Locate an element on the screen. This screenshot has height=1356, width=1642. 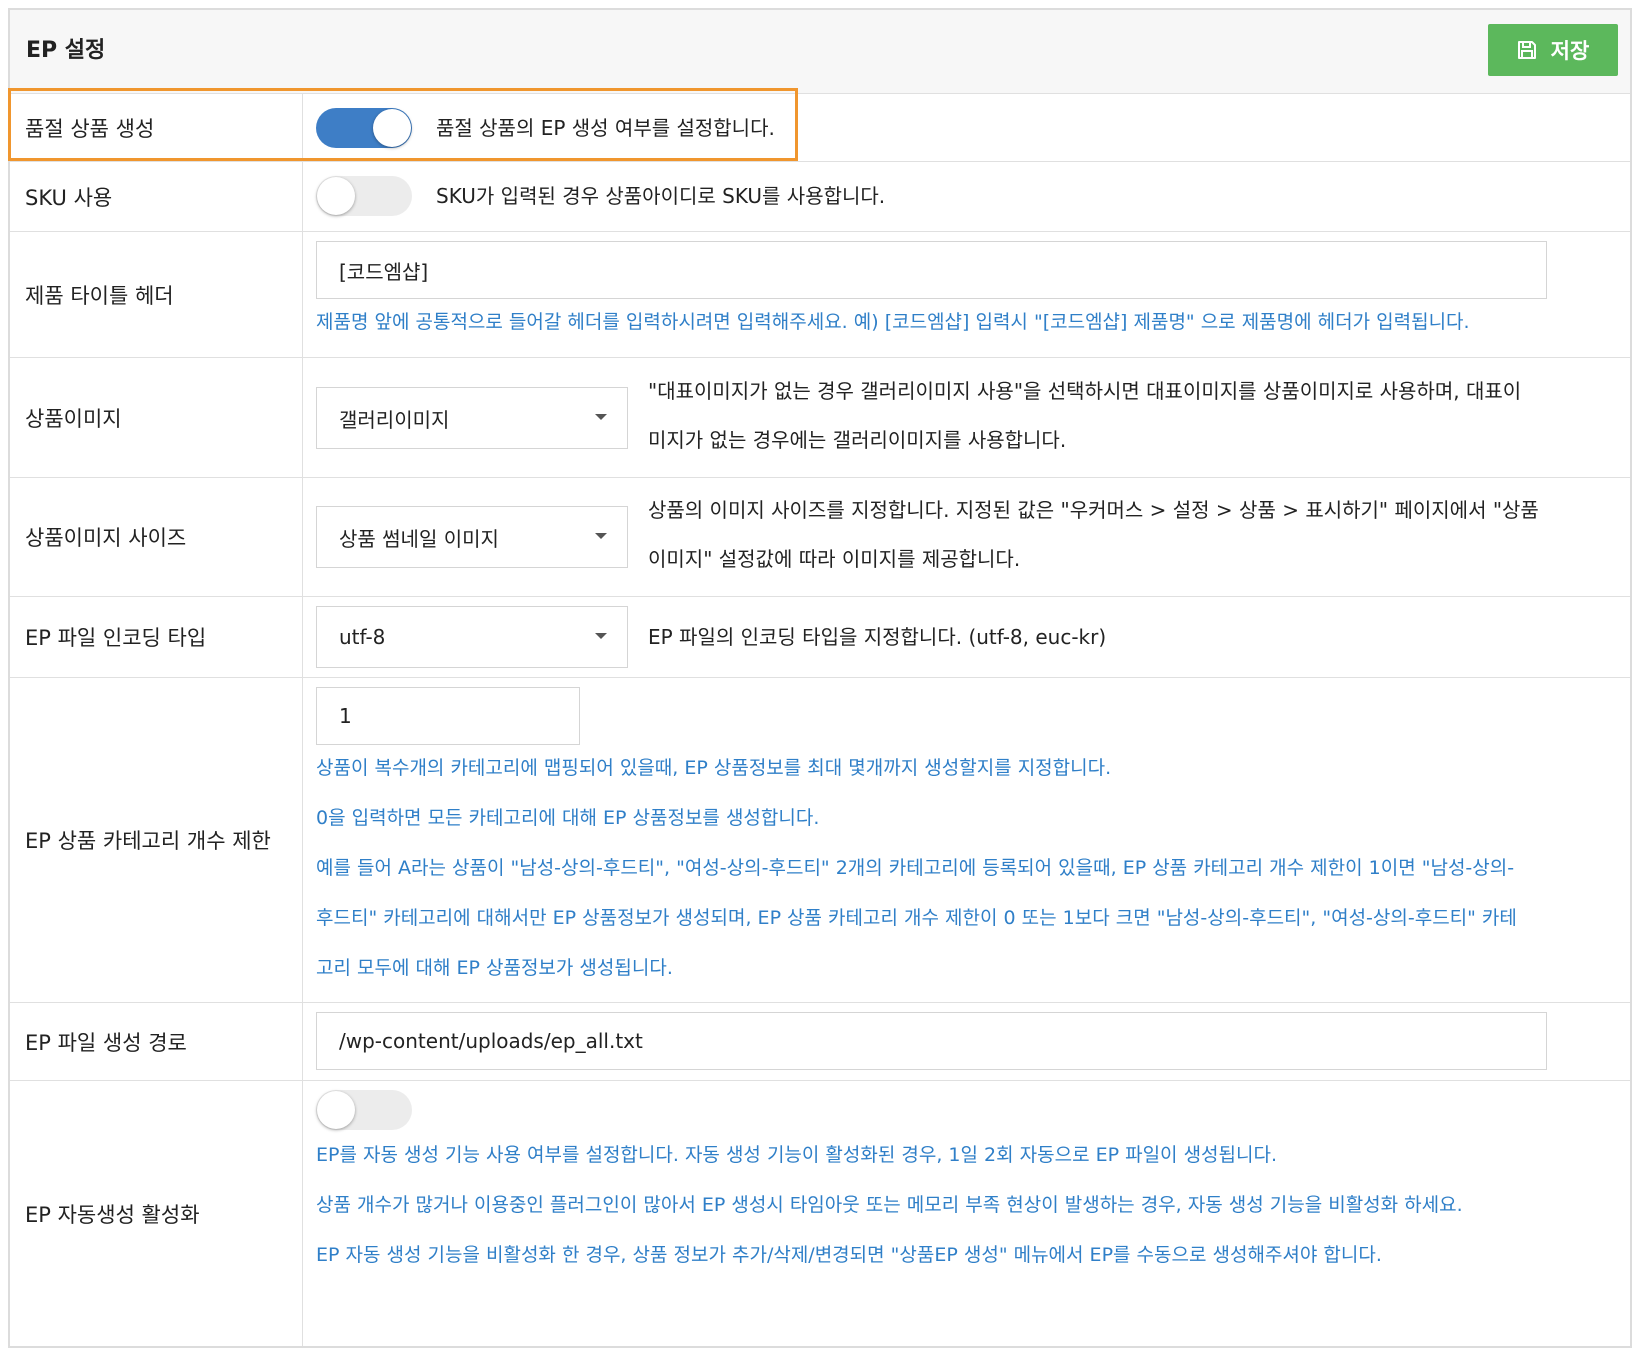
category-limit-help-line2: 0을 입력하면 모든 카테고리에 대해 EP 상품정보를 생성합니다. is located at coordinates (568, 818).